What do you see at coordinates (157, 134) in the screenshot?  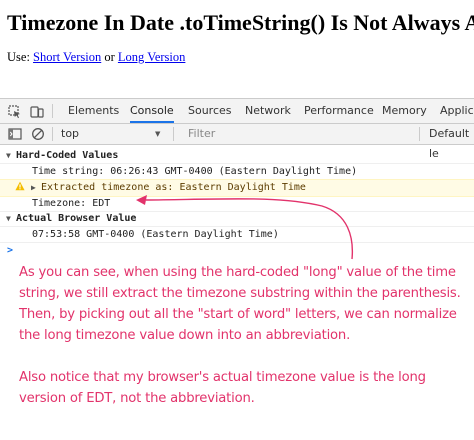 I see `dropdown-arrow-icon: ▼` at bounding box center [157, 134].